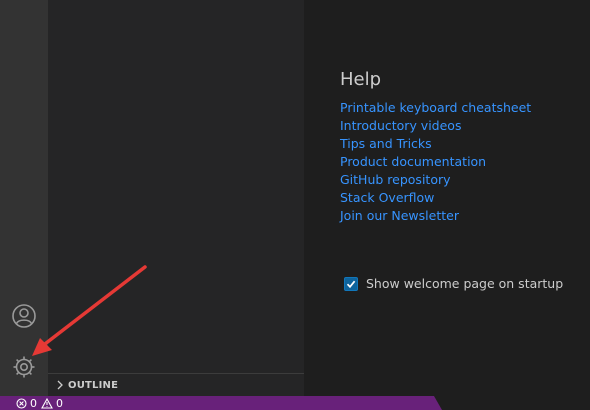 This screenshot has height=410, width=590. Describe the element at coordinates (59, 403) in the screenshot. I see `warnings-count: 0` at that location.